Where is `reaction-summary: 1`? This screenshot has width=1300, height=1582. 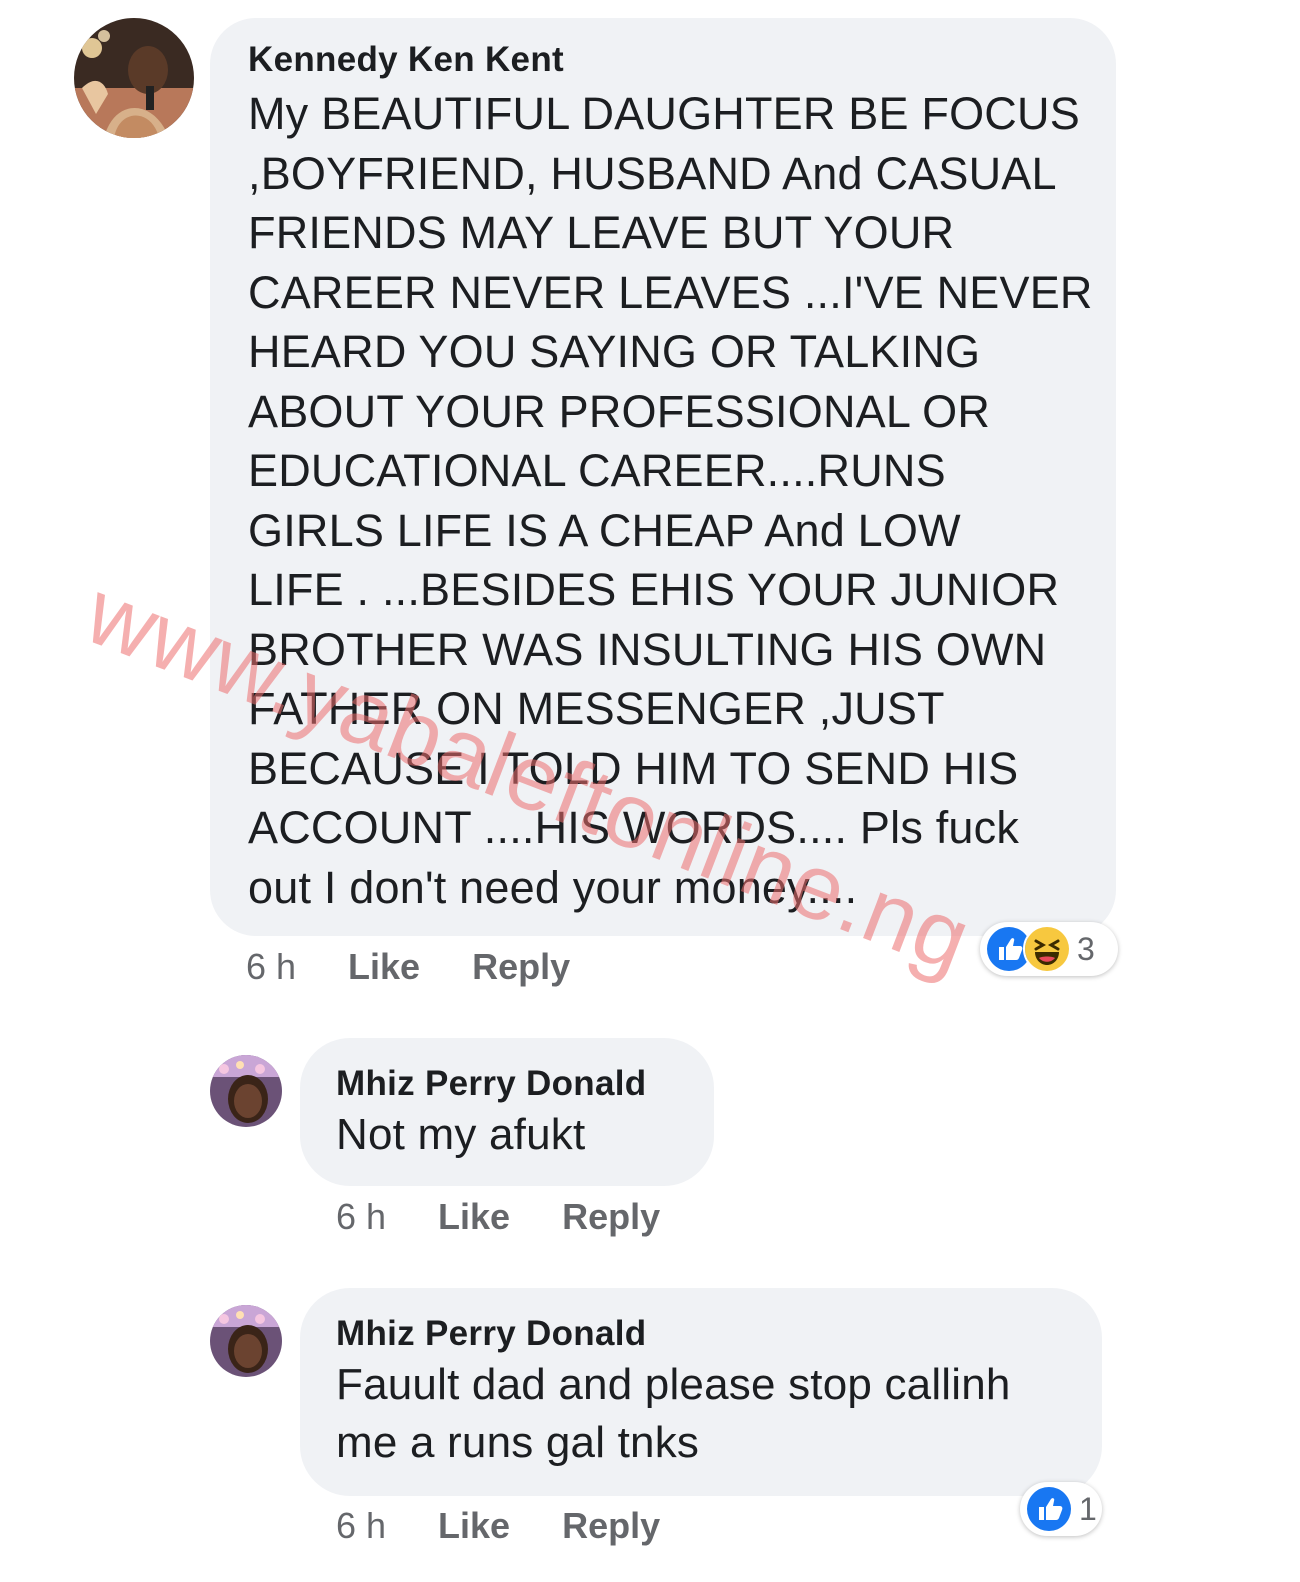
reaction-summary: 1 is located at coordinates (1061, 1509).